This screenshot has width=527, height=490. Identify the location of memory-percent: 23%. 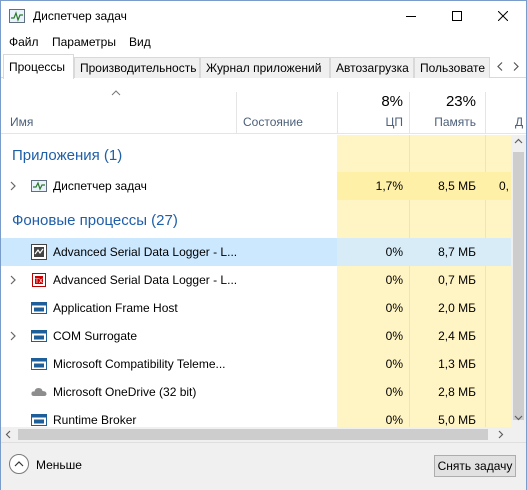
(443, 101).